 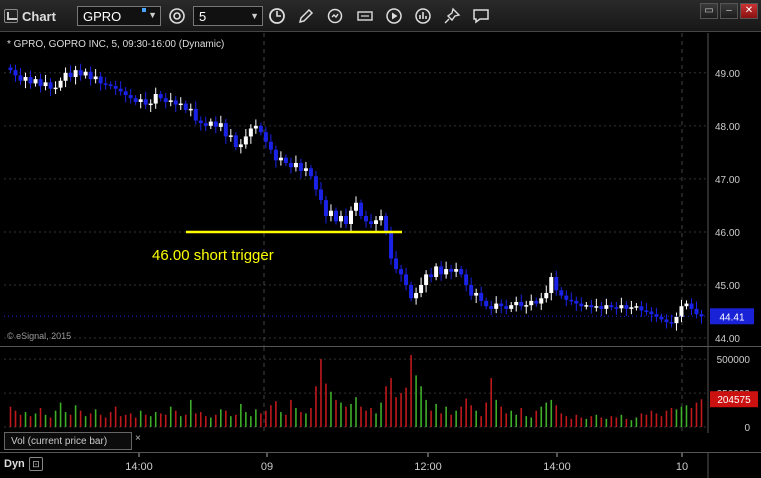 What do you see at coordinates (138, 438) in the screenshot?
I see `close-icon: ×` at bounding box center [138, 438].